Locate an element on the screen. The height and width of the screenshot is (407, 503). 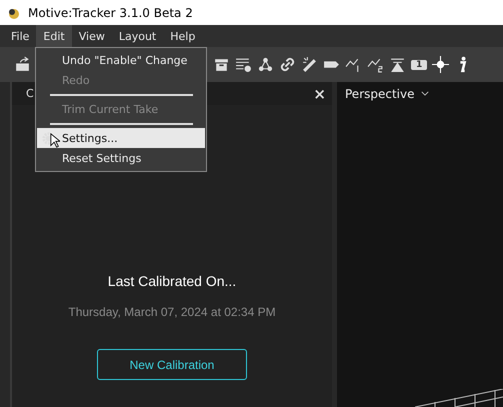
mouse-cursor-icon is located at coordinates (55, 140).